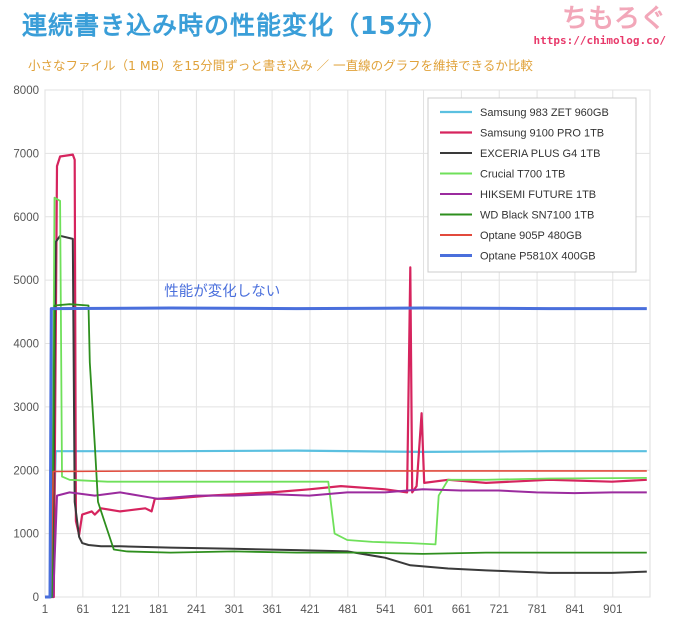 This screenshot has width=680, height=635. Describe the element at coordinates (222, 291) in the screenshot. I see `chart-annotation: 性能が変化しない` at that location.